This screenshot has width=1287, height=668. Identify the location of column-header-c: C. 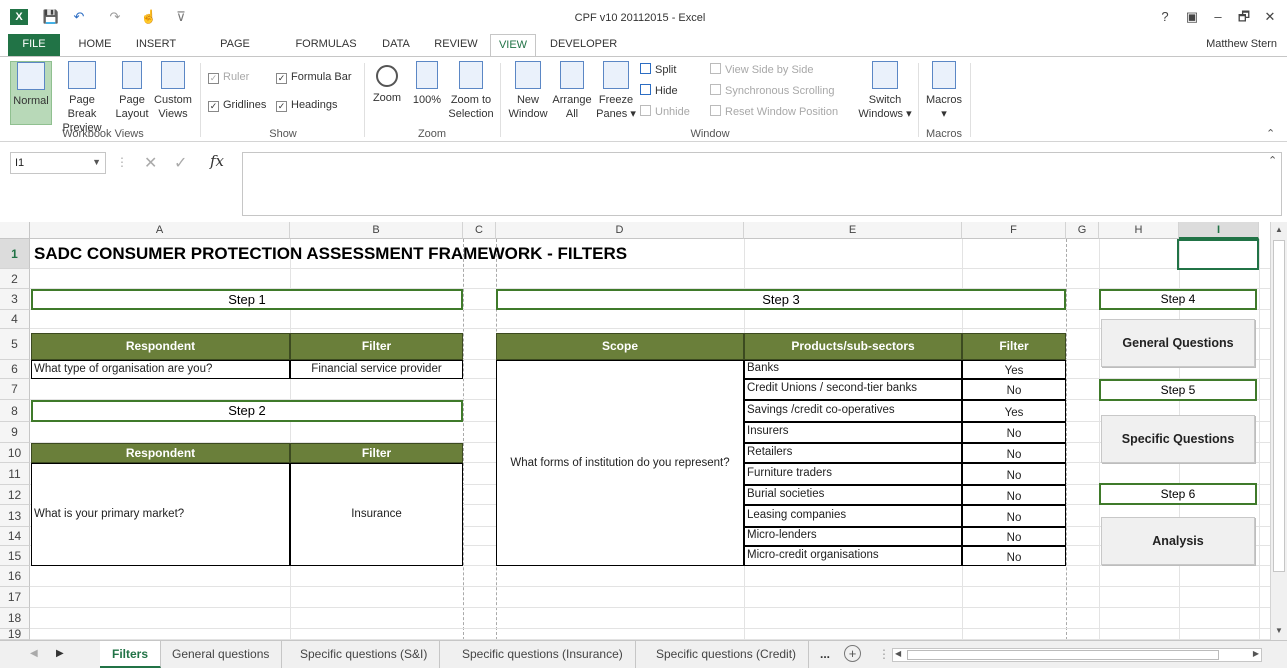
(479, 230).